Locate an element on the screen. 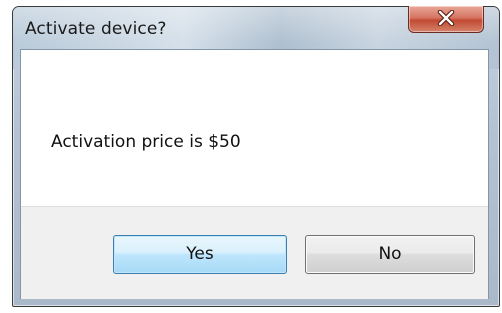  dialog-title: Activate device? is located at coordinates (96, 29).